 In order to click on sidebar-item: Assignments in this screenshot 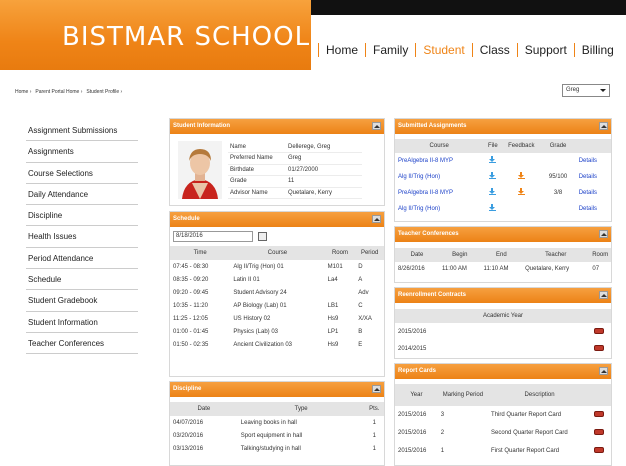, I will do `click(82, 152)`.